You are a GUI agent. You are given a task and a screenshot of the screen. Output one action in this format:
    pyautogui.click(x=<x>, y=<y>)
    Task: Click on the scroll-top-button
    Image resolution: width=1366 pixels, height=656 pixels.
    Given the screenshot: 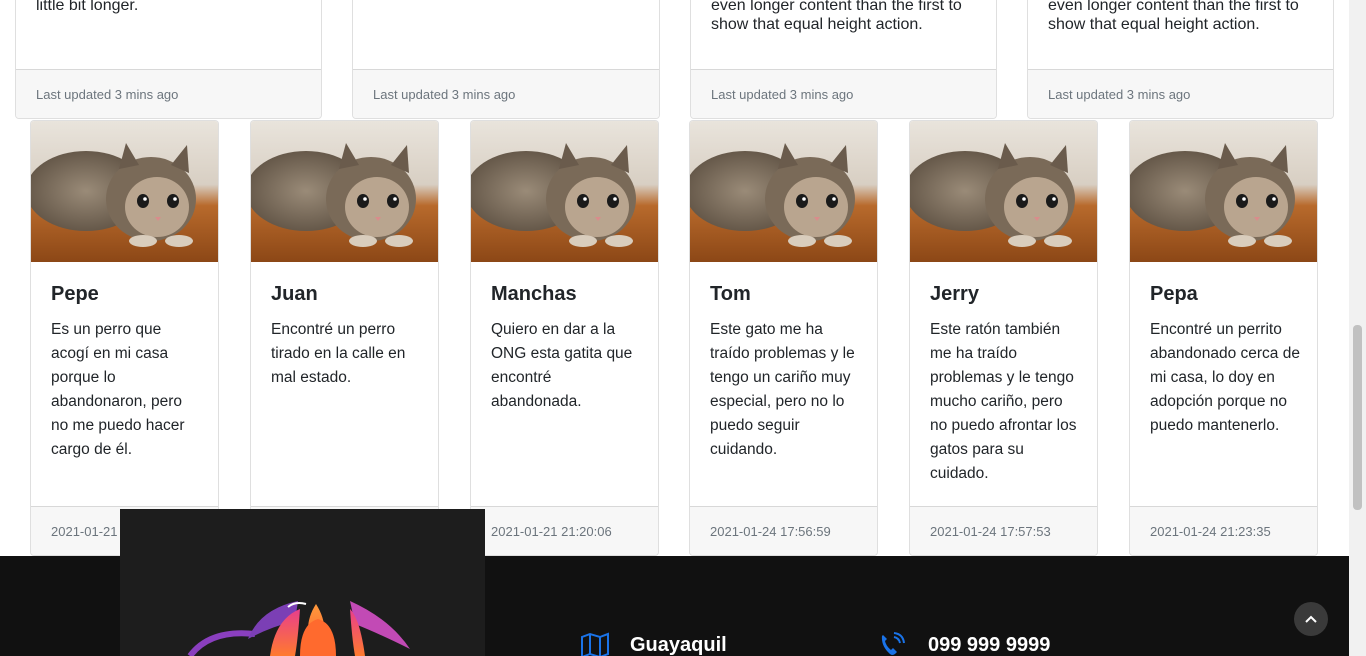 What is the action you would take?
    pyautogui.click(x=1311, y=619)
    